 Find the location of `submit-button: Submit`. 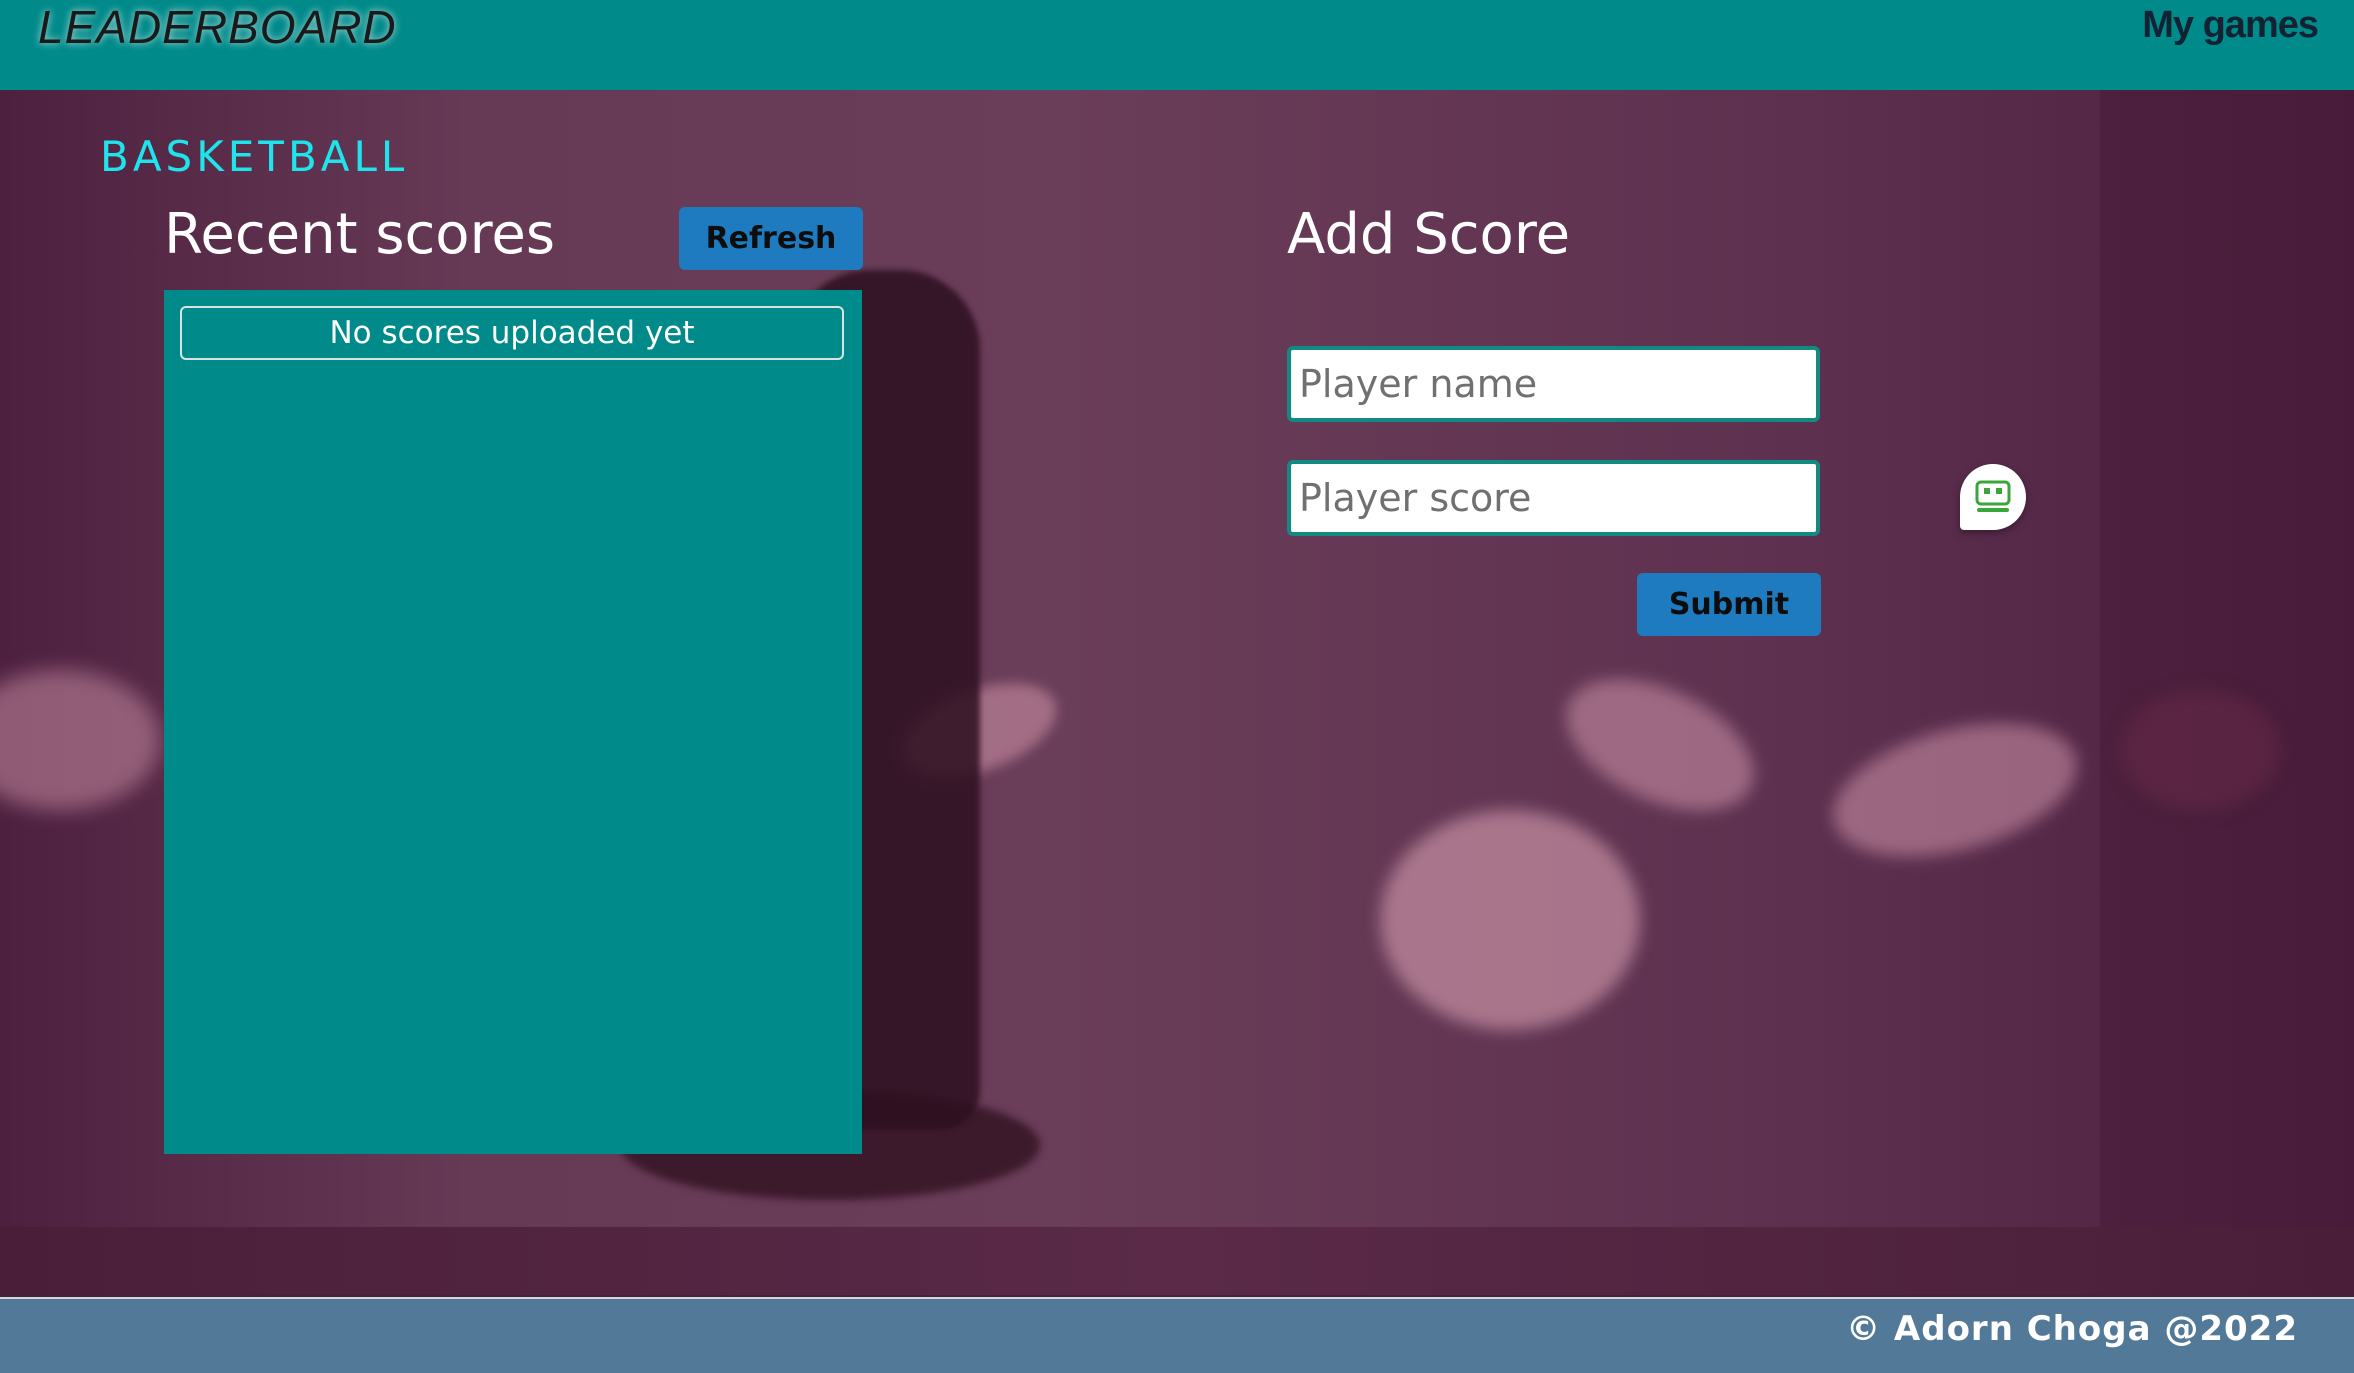

submit-button: Submit is located at coordinates (1729, 604).